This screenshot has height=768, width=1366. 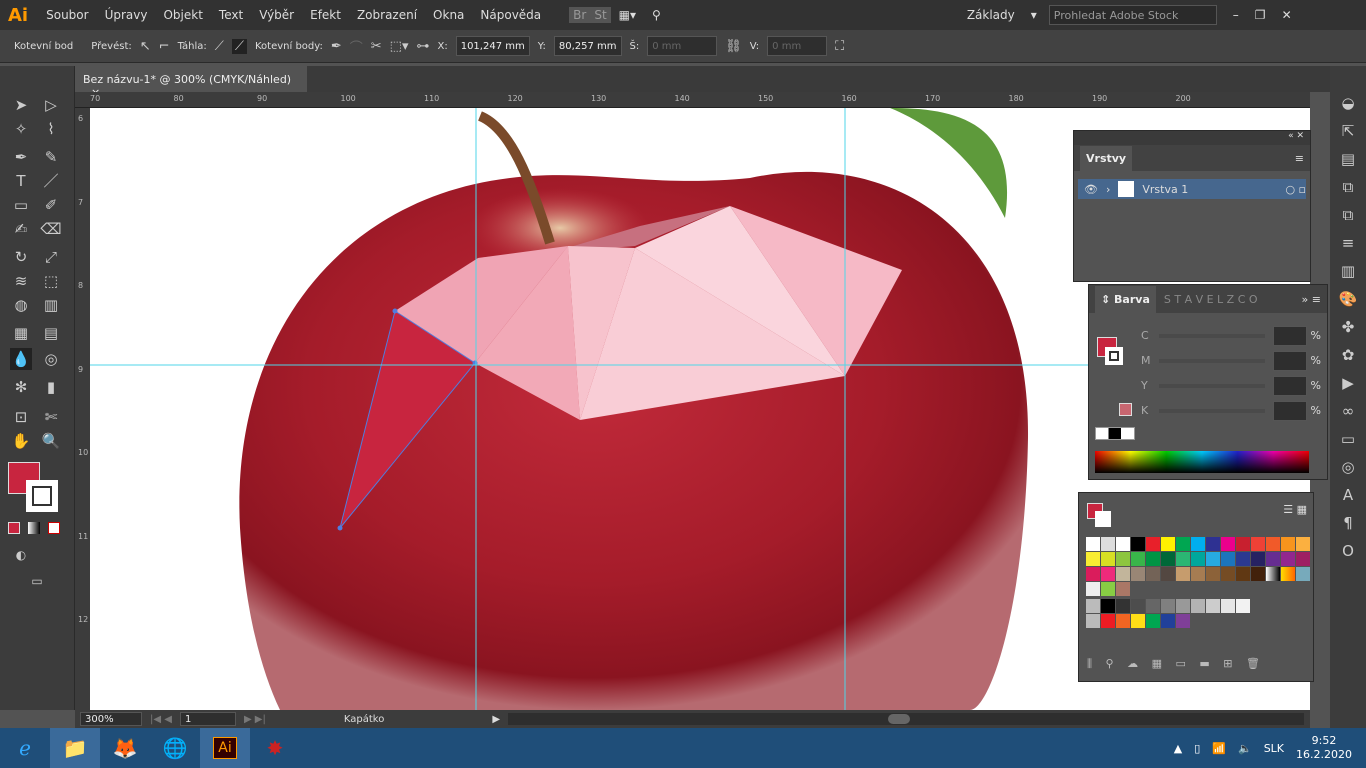 What do you see at coordinates (496, 719) in the screenshot?
I see `status-menu-arrow: ▶` at bounding box center [496, 719].